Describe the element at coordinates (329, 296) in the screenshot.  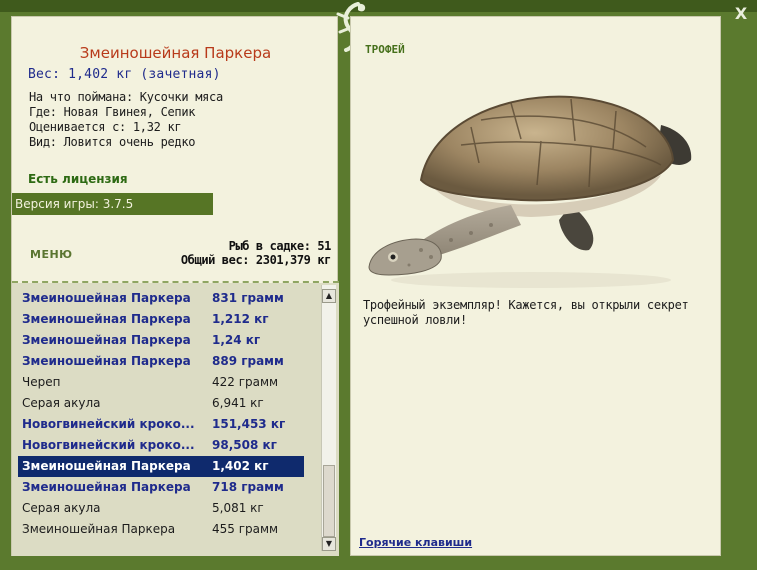
I see `scroll-up-button: ▲` at that location.